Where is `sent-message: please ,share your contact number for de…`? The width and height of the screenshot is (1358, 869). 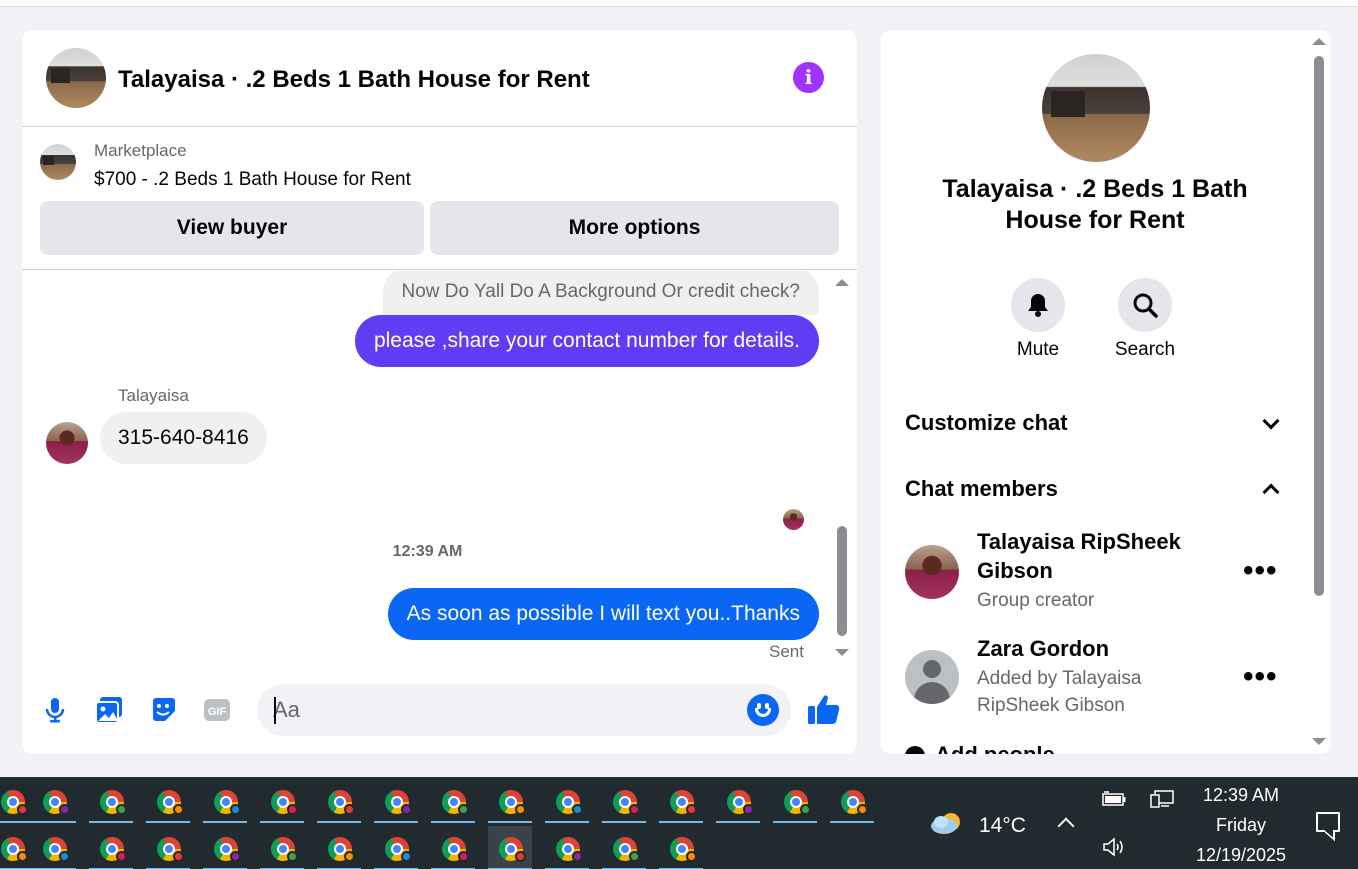 sent-message: please ,share your contact number for de… is located at coordinates (586, 341).